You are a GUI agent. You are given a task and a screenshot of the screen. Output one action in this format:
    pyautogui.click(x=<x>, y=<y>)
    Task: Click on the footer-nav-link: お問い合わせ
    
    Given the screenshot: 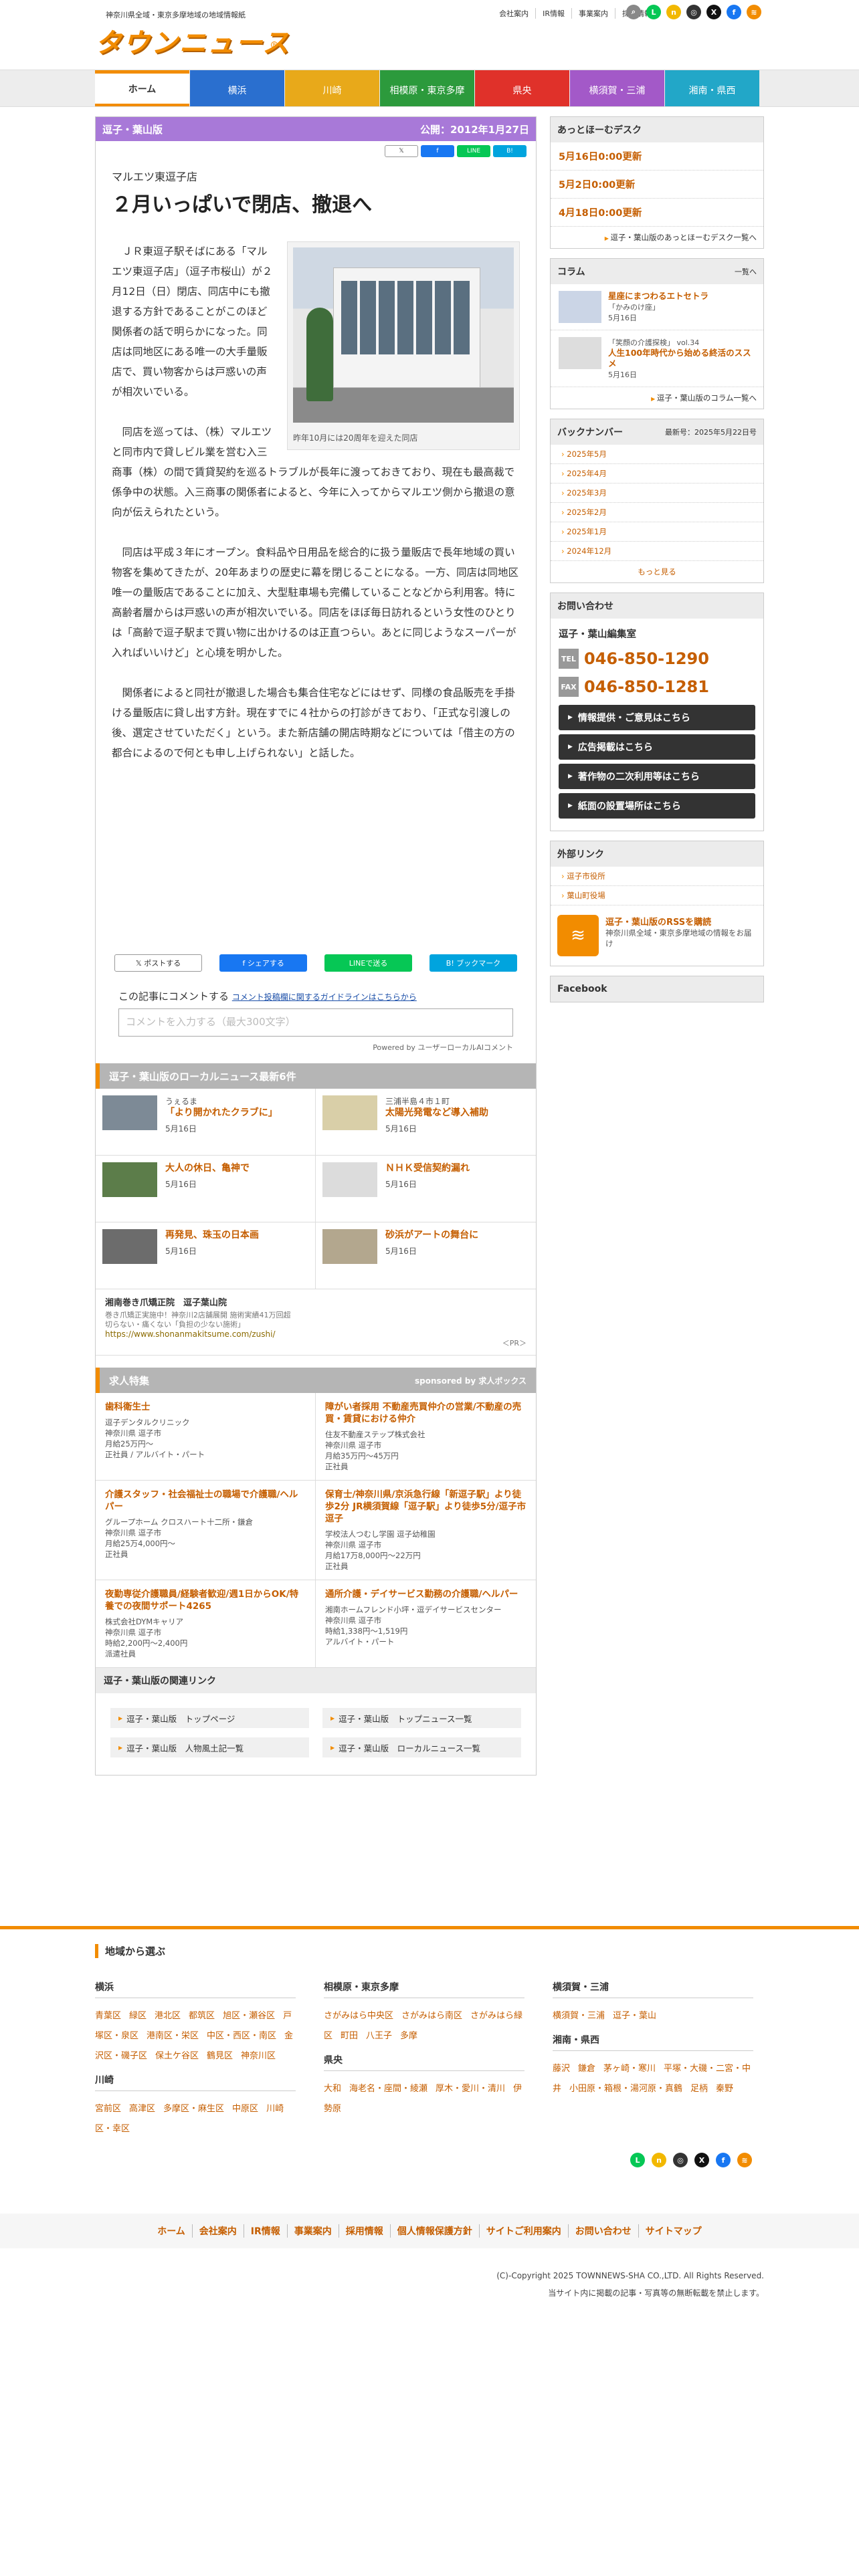 What is the action you would take?
    pyautogui.click(x=602, y=2231)
    